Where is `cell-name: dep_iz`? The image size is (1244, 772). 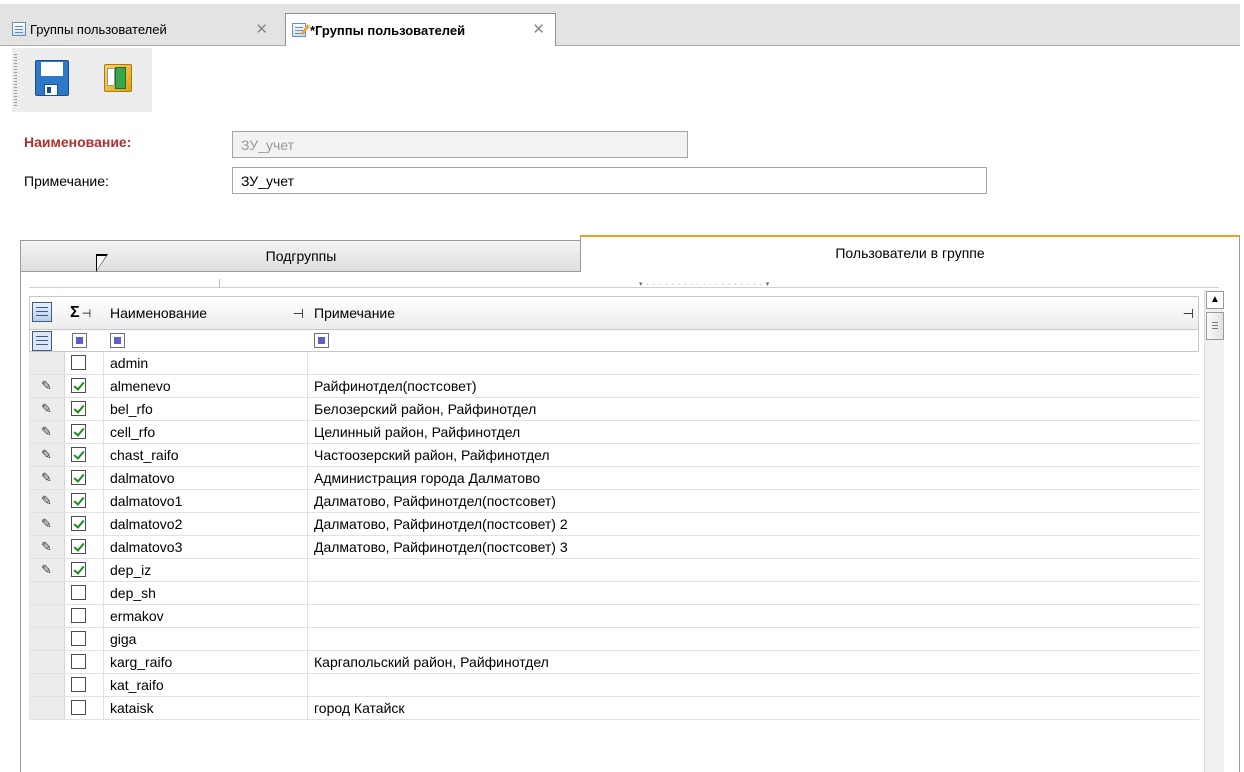
cell-name: dep_iz is located at coordinates (205, 570).